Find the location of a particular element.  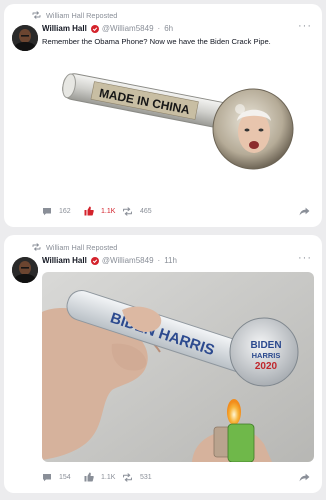

bulb-label-1: BIDEN is located at coordinates (265, 345).